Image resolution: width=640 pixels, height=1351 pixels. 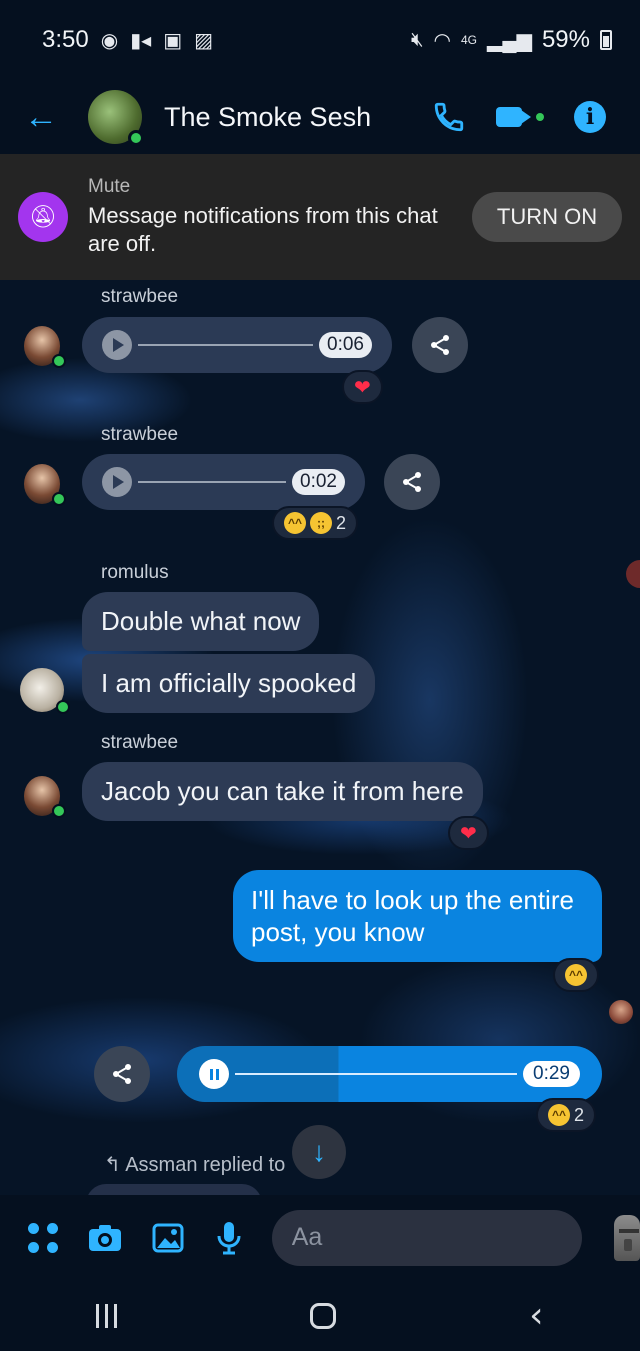 I want to click on composer-bar, so click(x=320, y=1237).